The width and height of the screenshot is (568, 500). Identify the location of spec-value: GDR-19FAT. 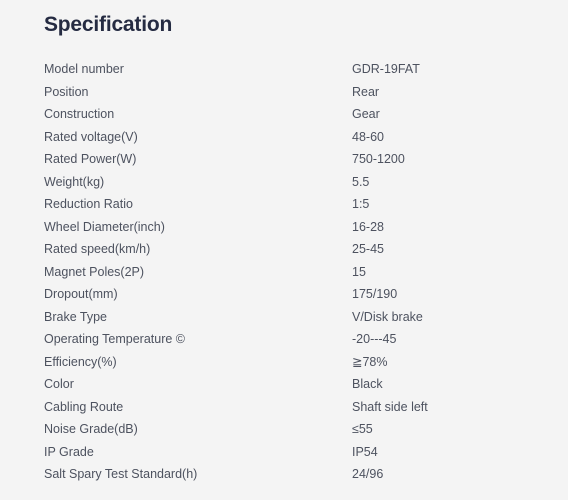
(386, 69).